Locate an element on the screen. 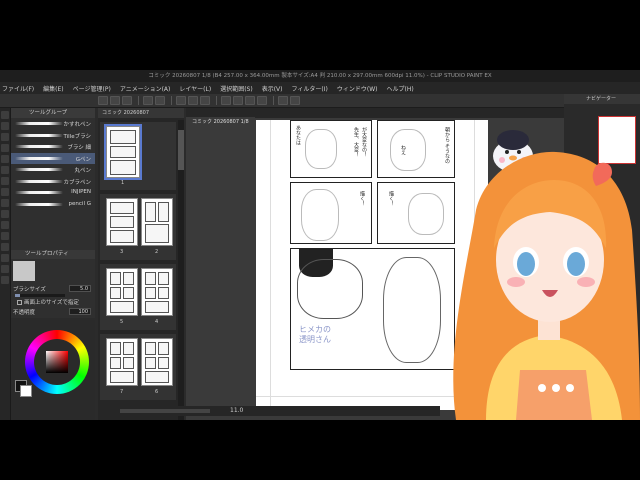  menu-page: ページ管理(P) is located at coordinates (92, 88).